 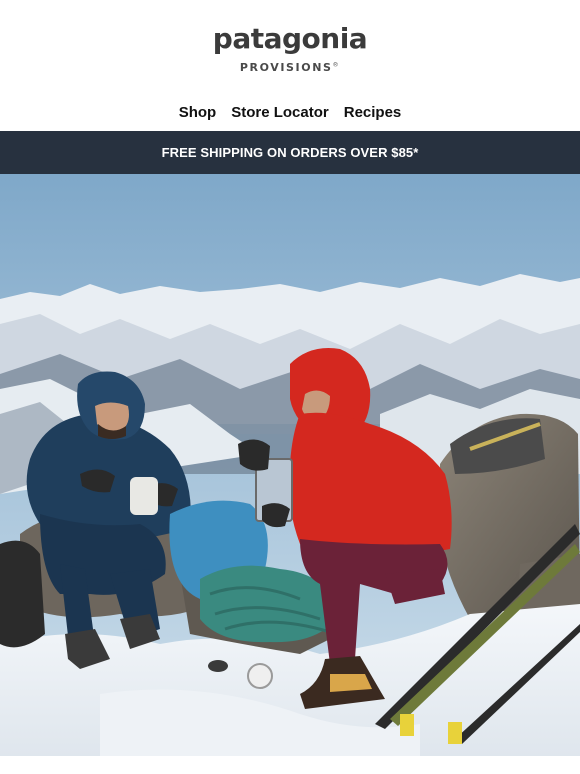 I want to click on shipping-banner: FREE SHIPPING ON ORDERS OVER $85*, so click(x=290, y=152).